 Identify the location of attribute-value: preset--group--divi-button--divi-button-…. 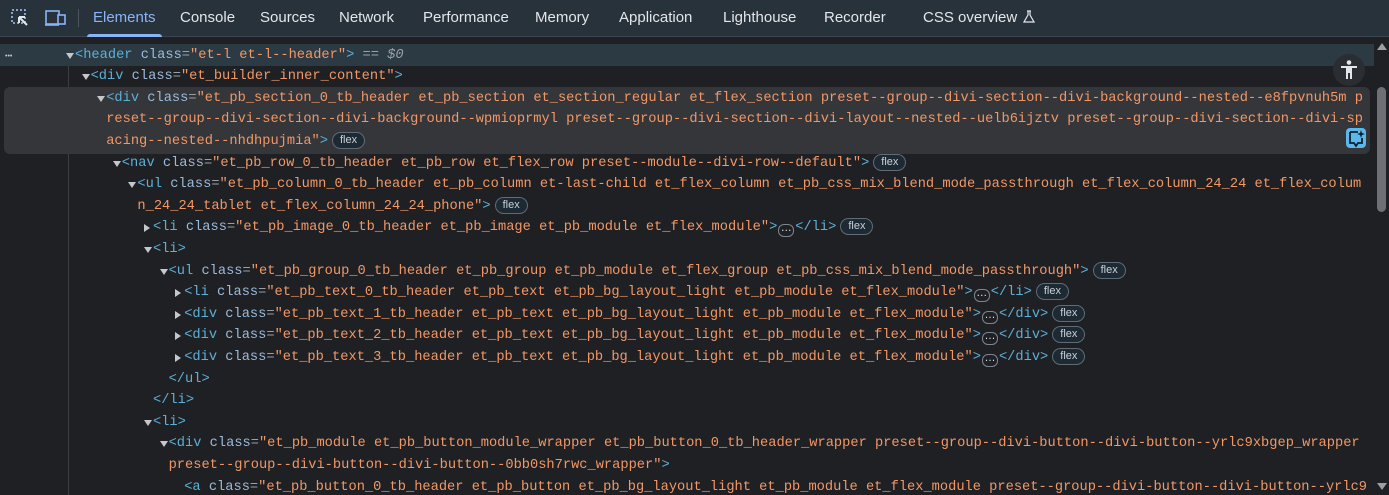
(415, 465).